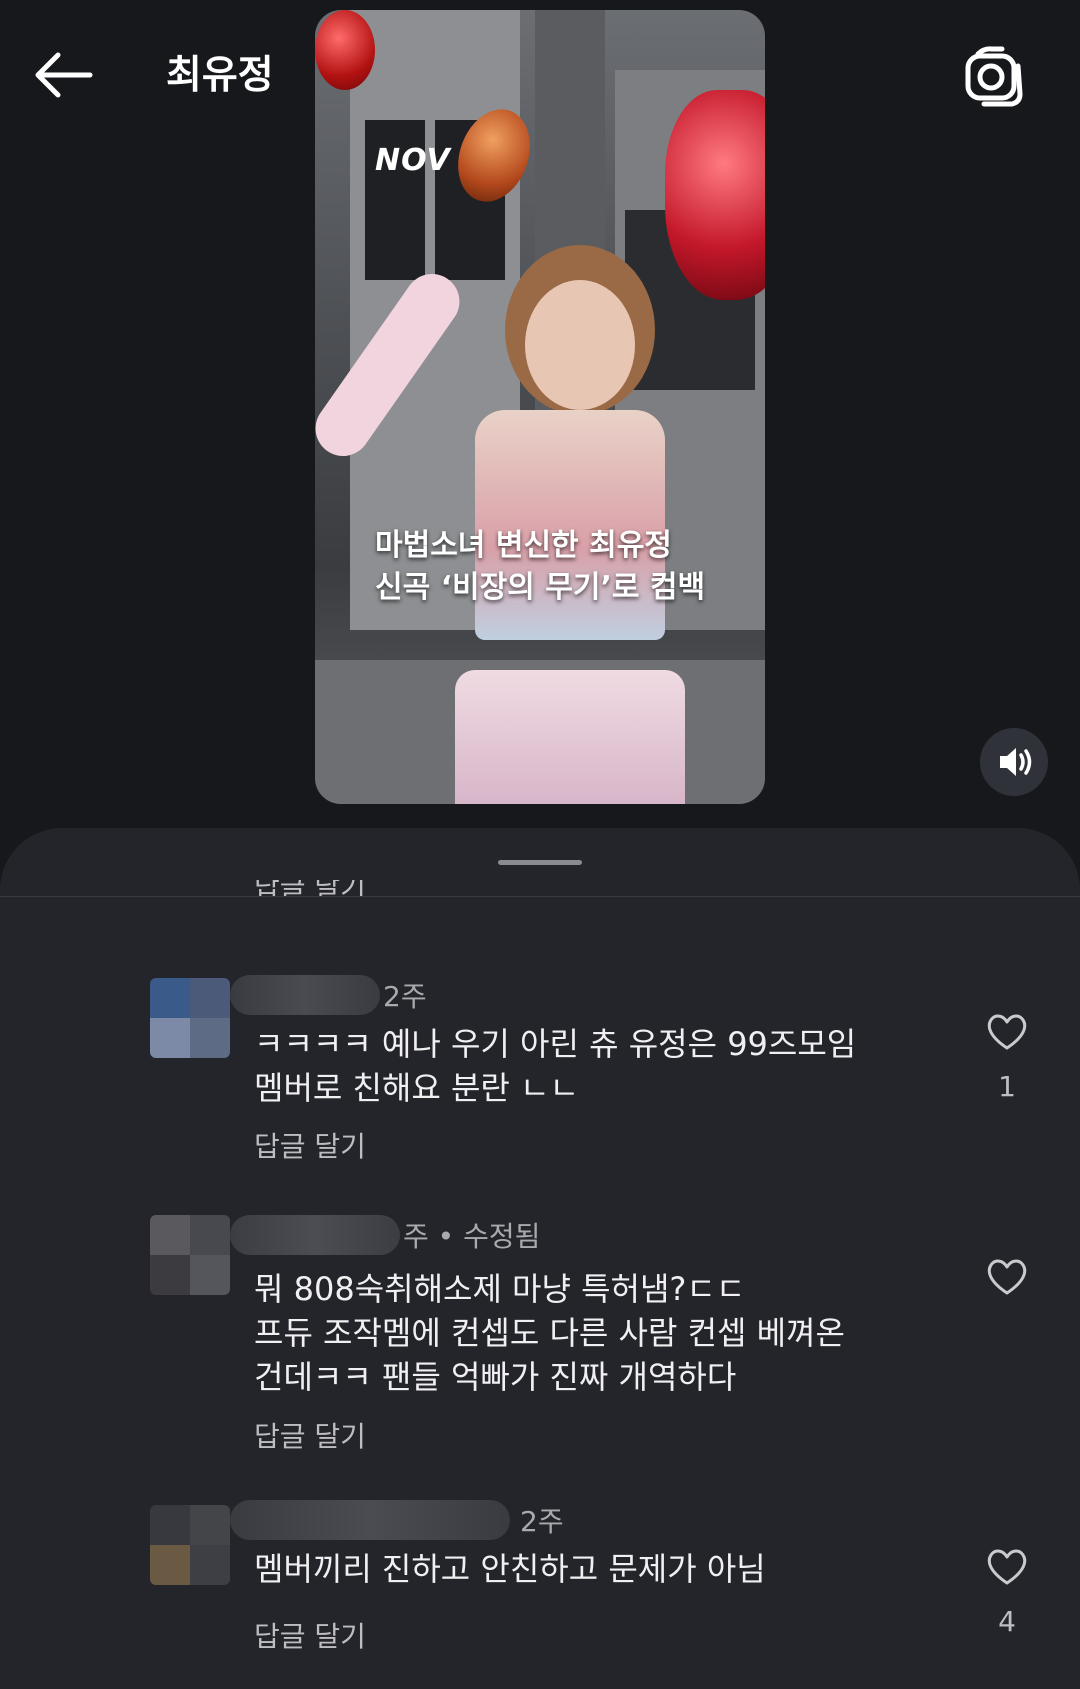 This screenshot has width=1080, height=1689. I want to click on camera-button, so click(994, 76).